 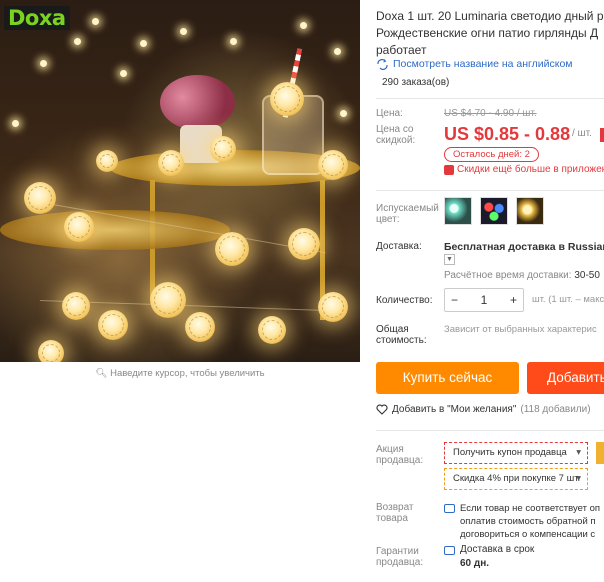 What do you see at coordinates (483, 64) in the screenshot?
I see `translate-link-text: Посмотреть название на английском` at bounding box center [483, 64].